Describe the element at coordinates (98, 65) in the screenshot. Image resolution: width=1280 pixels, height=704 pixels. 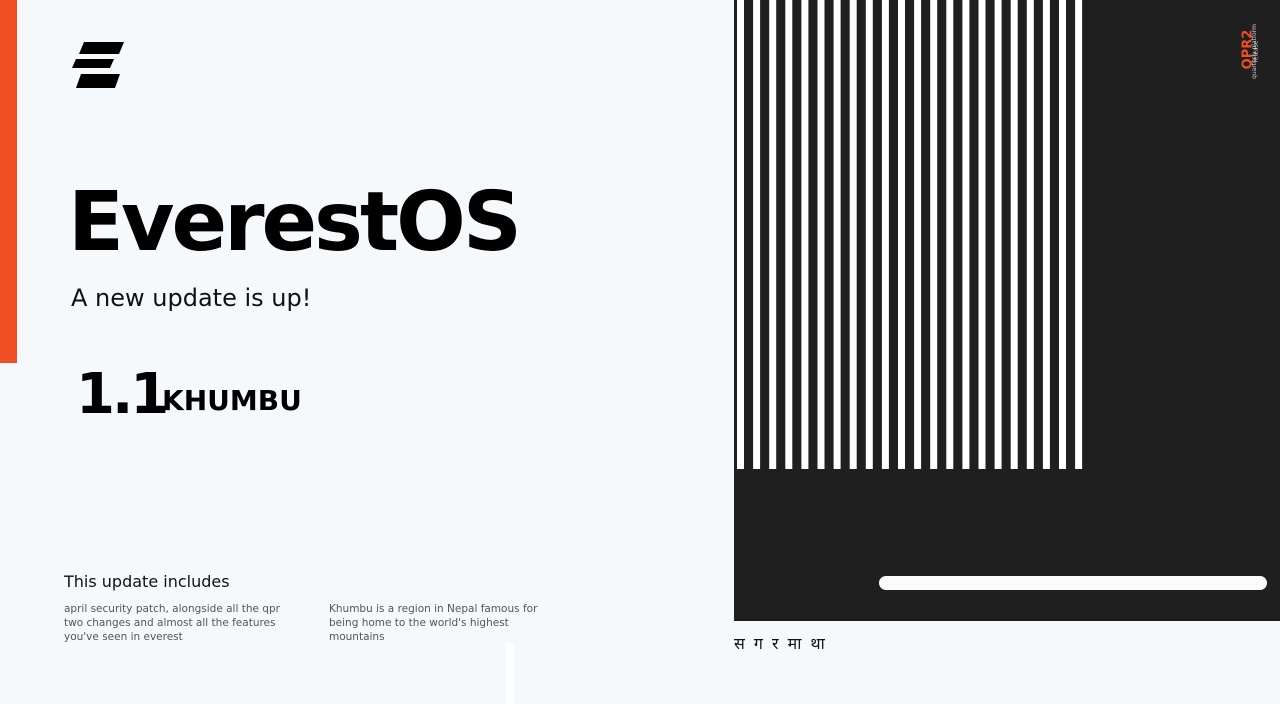
I see `everest-e-logo-icon` at that location.